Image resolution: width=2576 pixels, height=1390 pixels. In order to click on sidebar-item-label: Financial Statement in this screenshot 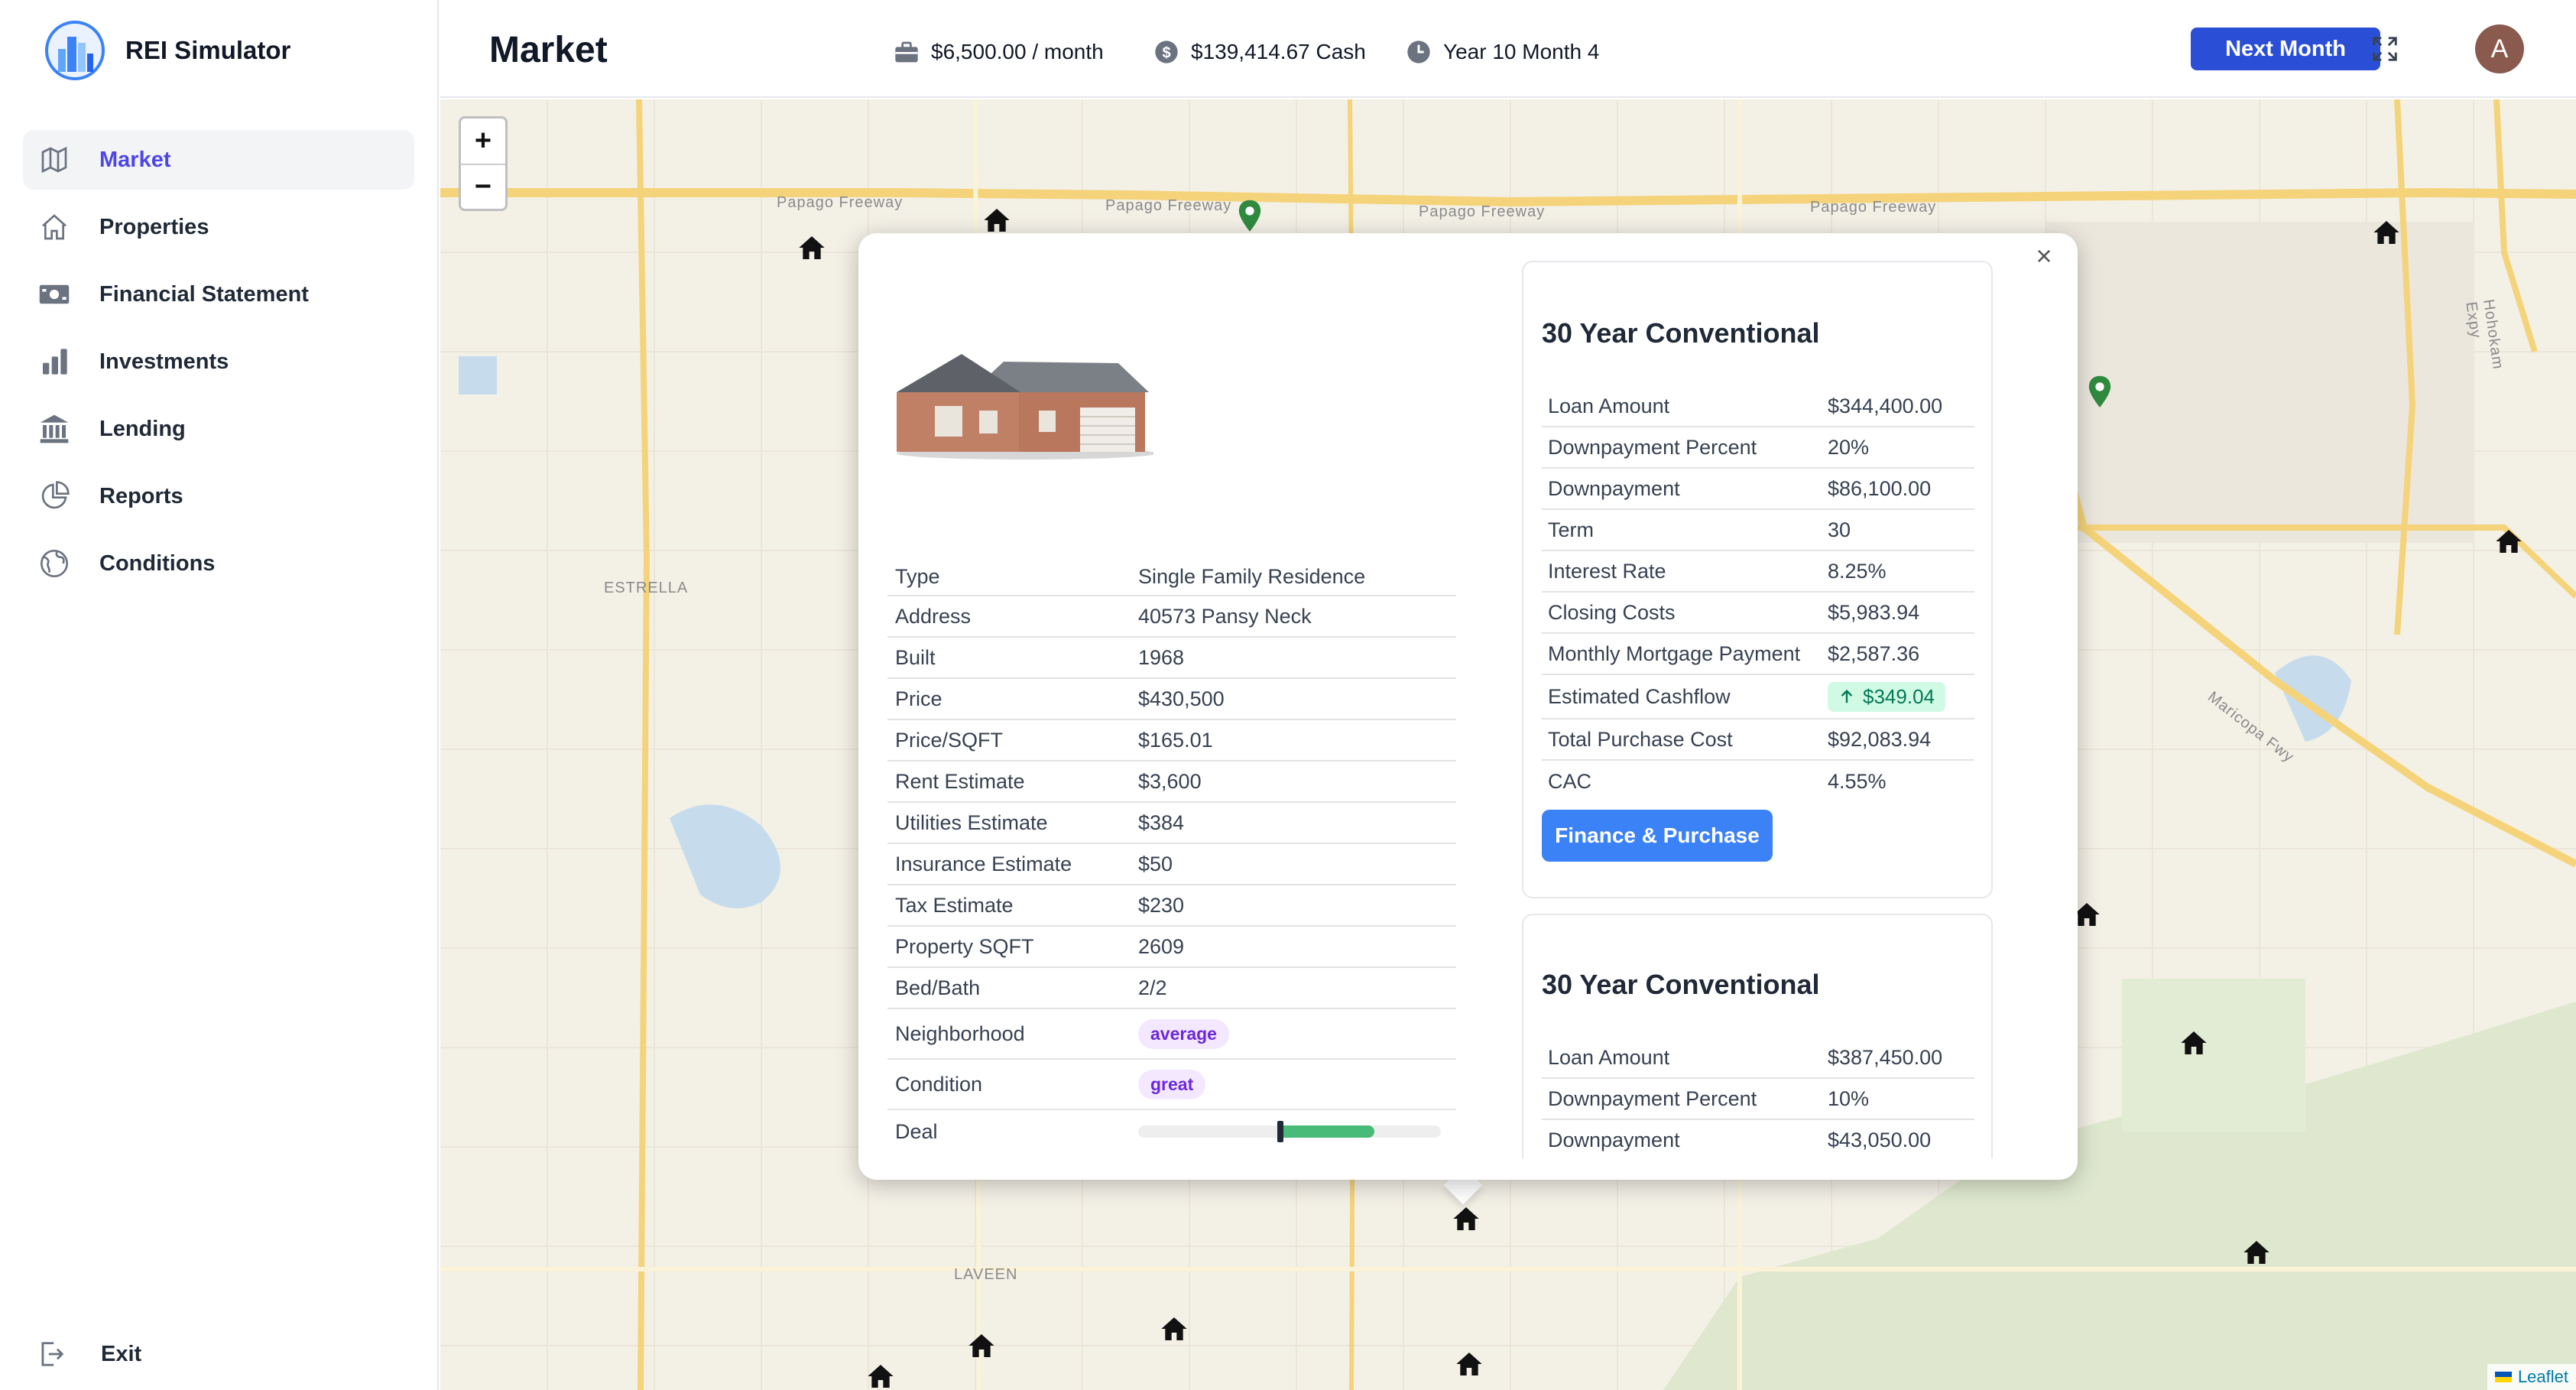, I will do `click(204, 294)`.